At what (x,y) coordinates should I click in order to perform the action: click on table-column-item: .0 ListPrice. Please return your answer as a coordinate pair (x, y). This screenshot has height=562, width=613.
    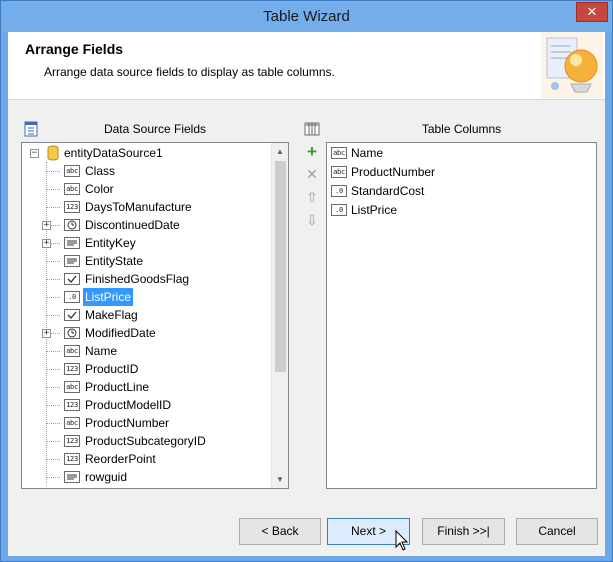
    Looking at the image, I should click on (461, 210).